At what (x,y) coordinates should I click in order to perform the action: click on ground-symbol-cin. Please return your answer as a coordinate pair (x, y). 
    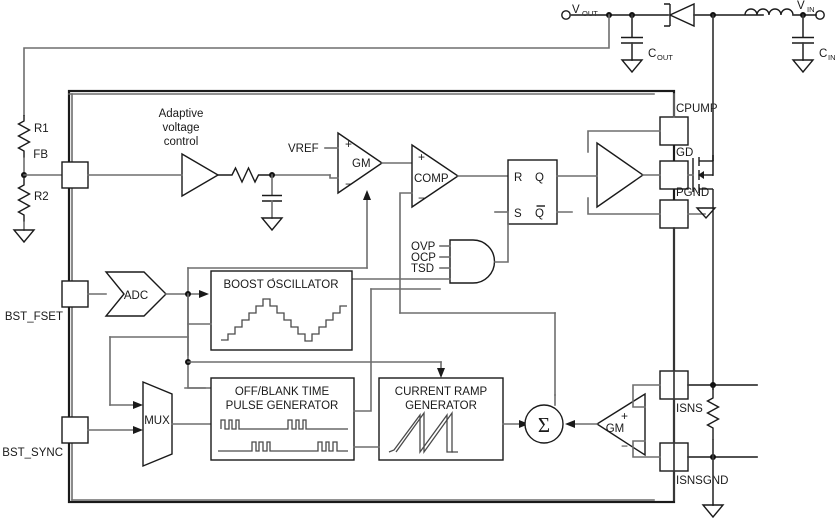
    Looking at the image, I should click on (803, 66).